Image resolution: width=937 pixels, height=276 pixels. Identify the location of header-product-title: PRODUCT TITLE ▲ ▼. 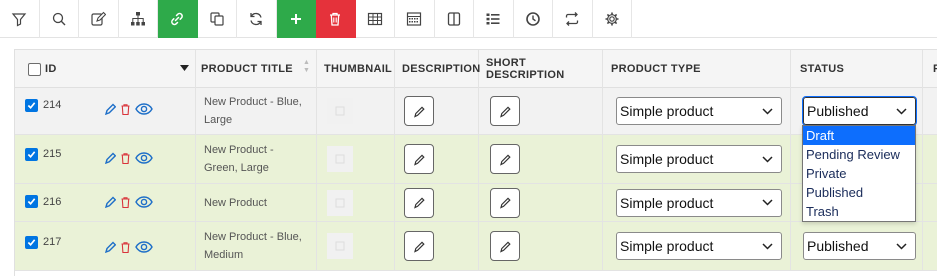
(256, 69).